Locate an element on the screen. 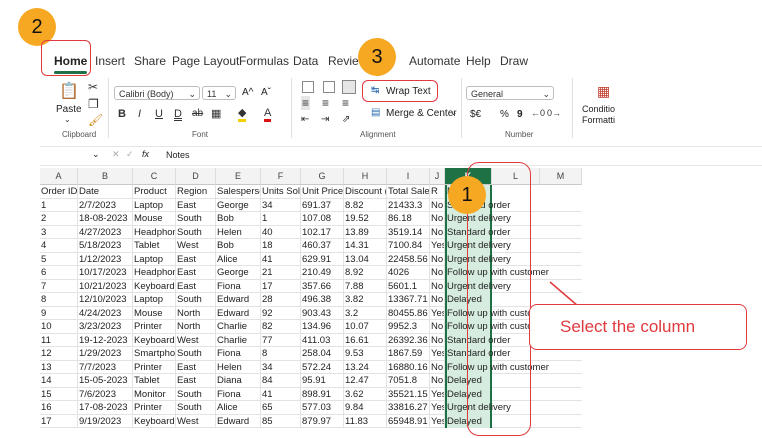 Image resolution: width=762 pixels, height=438 pixels. table-cell: 19-12-2023 is located at coordinates (105, 340).